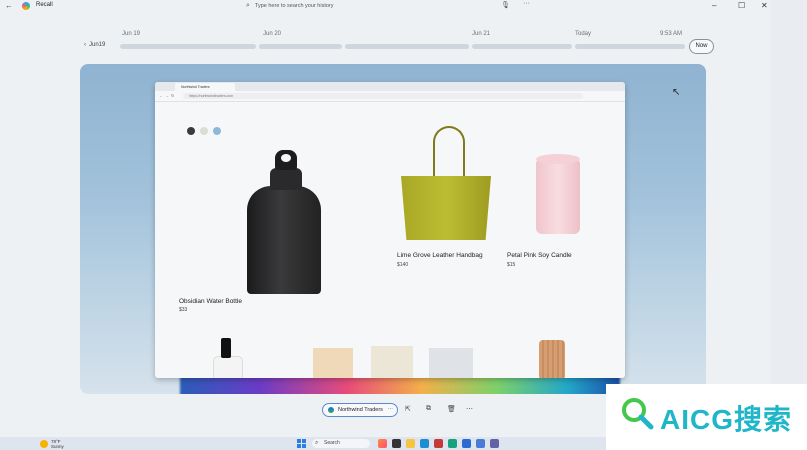  I want to click on brush-image, so click(552, 359).